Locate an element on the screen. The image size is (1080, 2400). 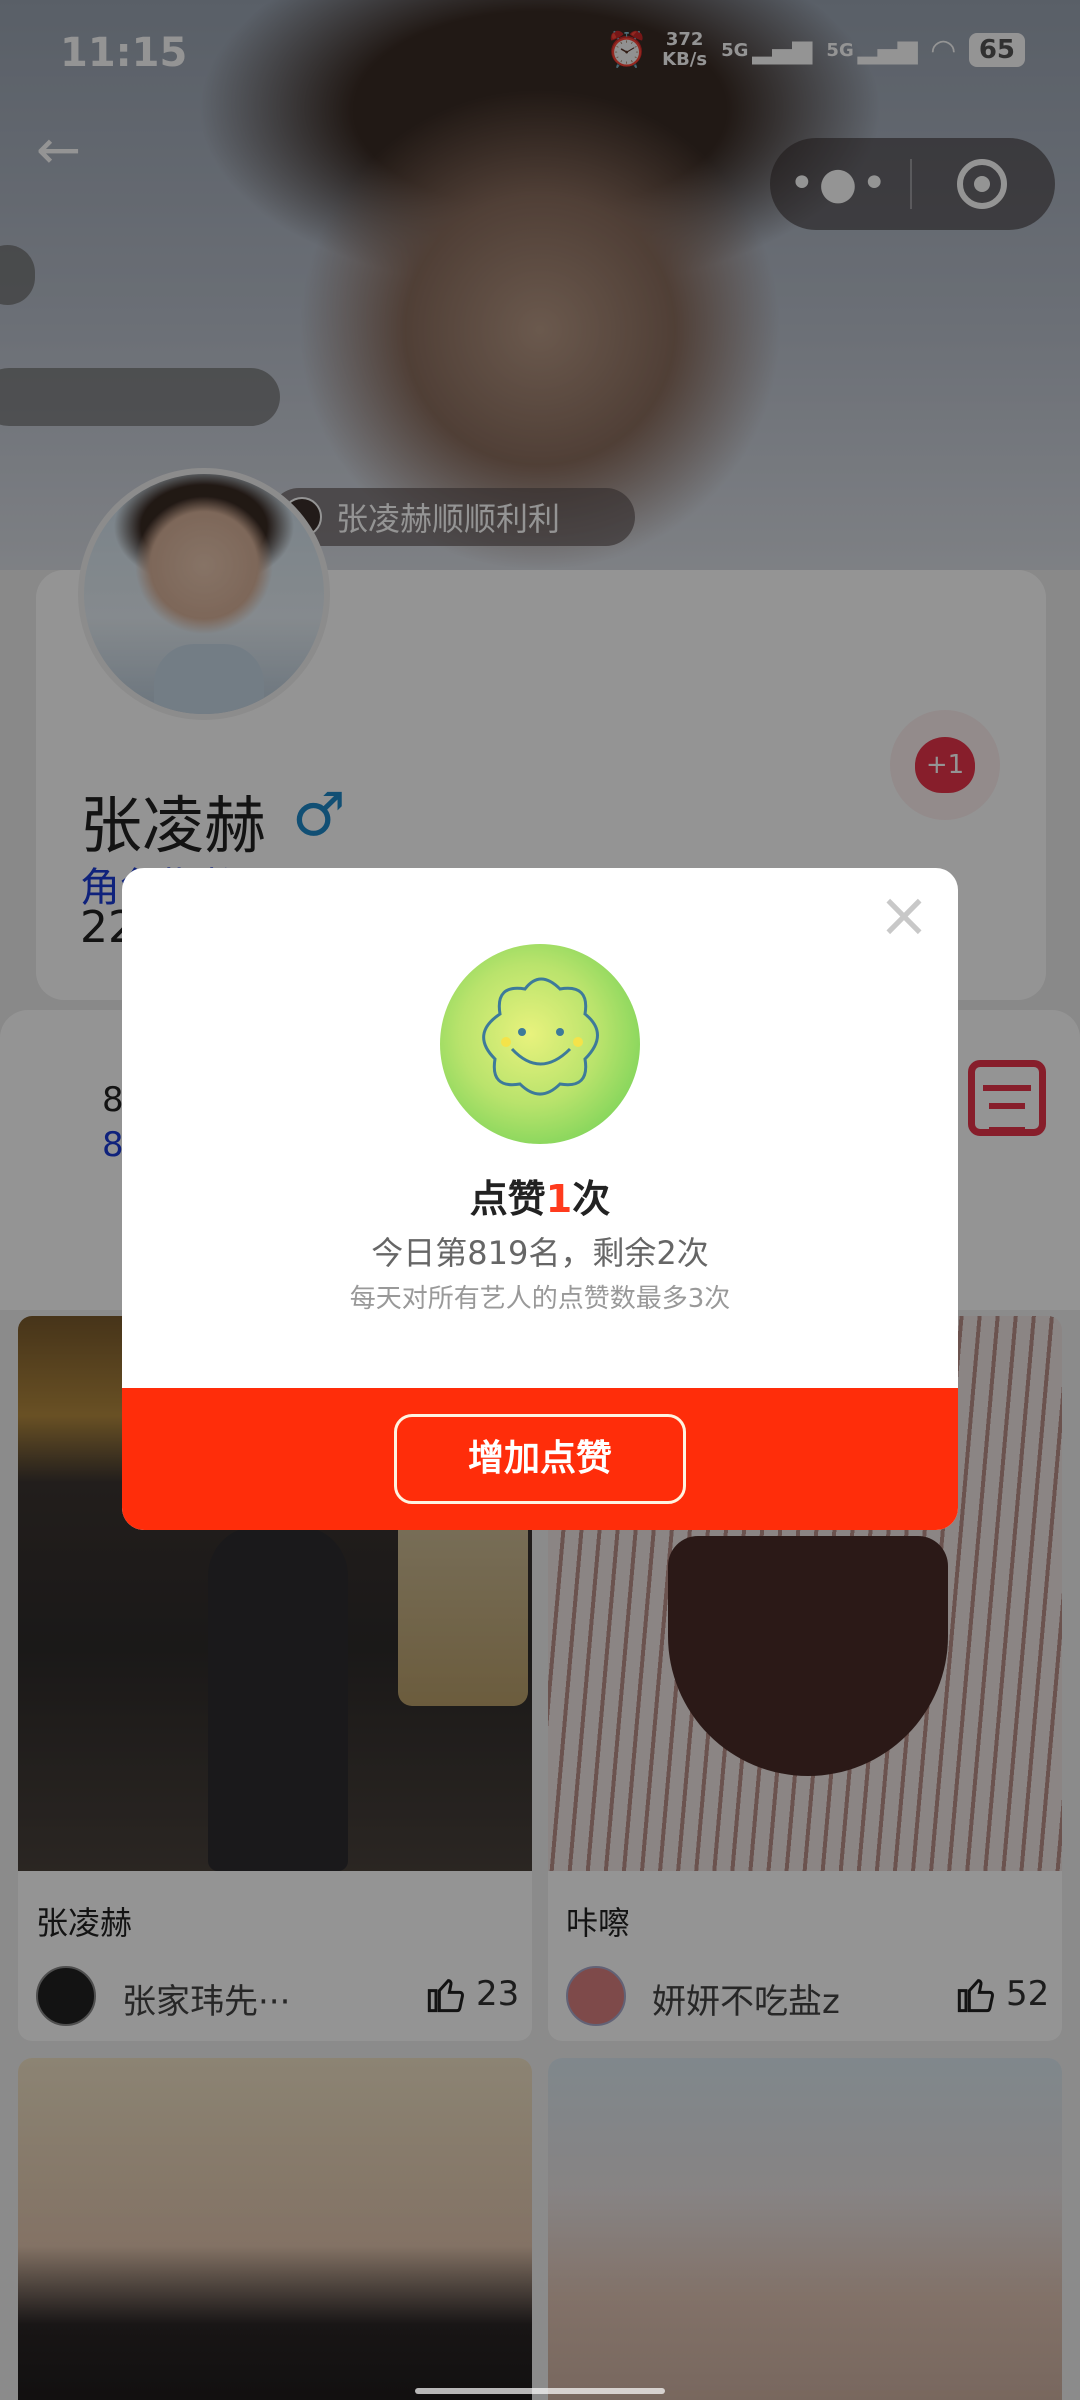
dialog-limit-note: 每天对所有艺人的点赞数最多3次 is located at coordinates (540, 1299).